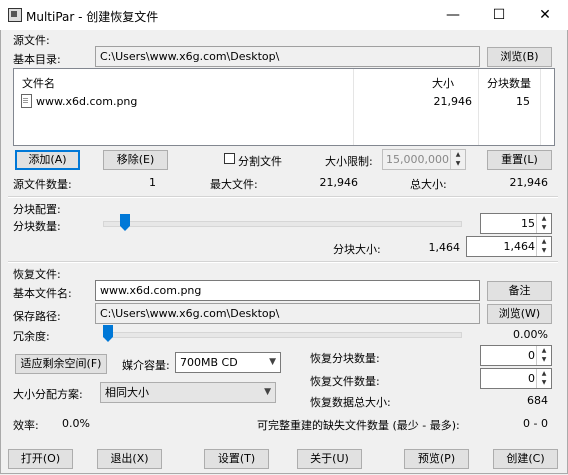  What do you see at coordinates (48, 394) in the screenshot?
I see `size-scheme-label: 大小分配方案:` at bounding box center [48, 394].